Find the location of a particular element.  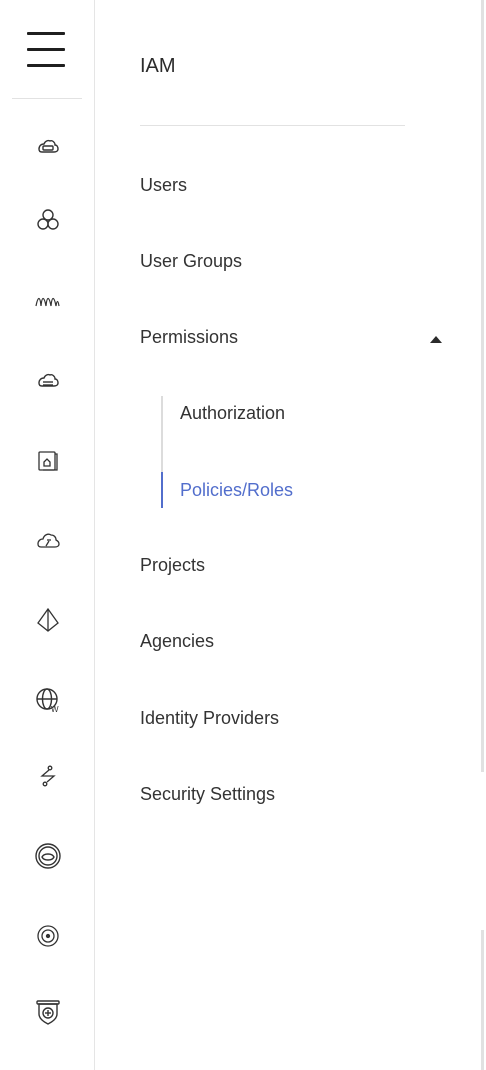

hamburger-menu-icon is located at coordinates (46, 49).